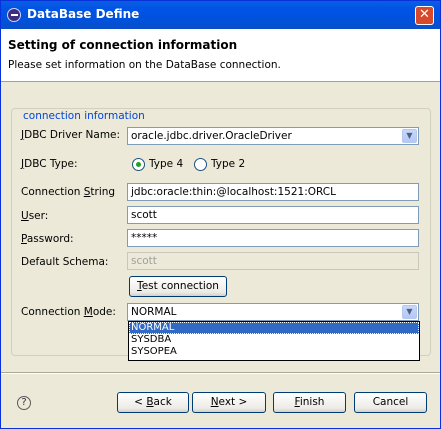 Image resolution: width=441 pixels, height=429 pixels. What do you see at coordinates (273, 215) in the screenshot?
I see `user-input: scott` at bounding box center [273, 215].